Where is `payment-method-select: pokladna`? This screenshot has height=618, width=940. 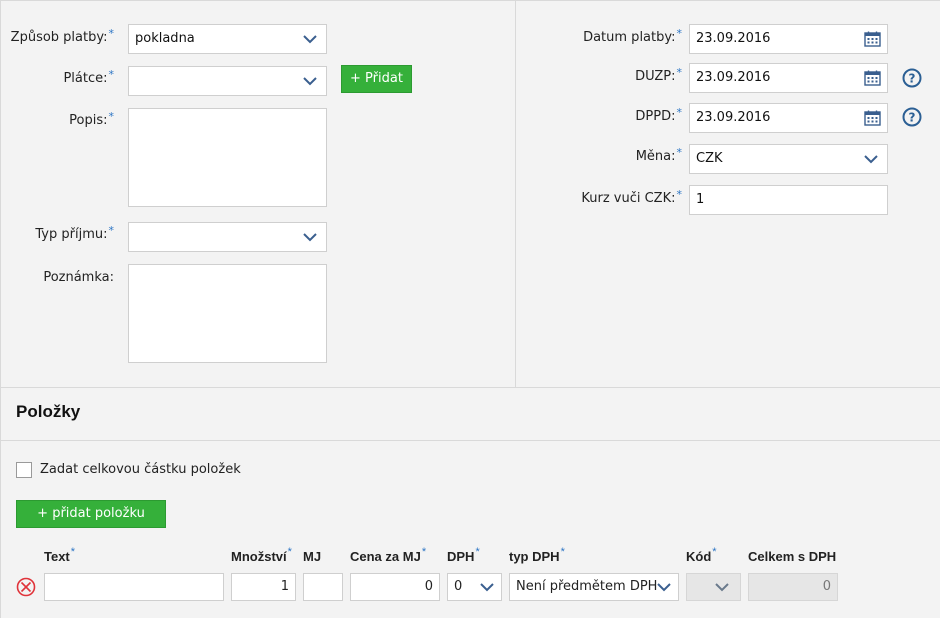
payment-method-select: pokladna is located at coordinates (227, 39).